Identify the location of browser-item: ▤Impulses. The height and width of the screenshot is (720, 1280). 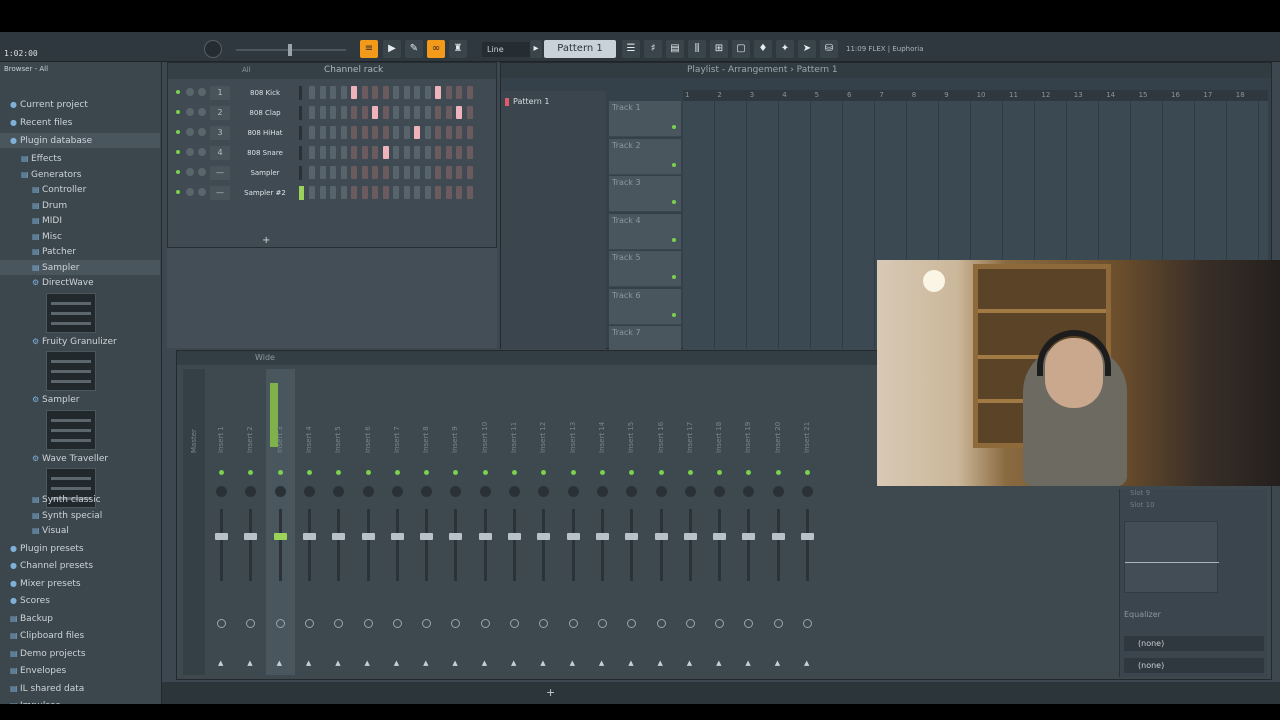
(30, 701).